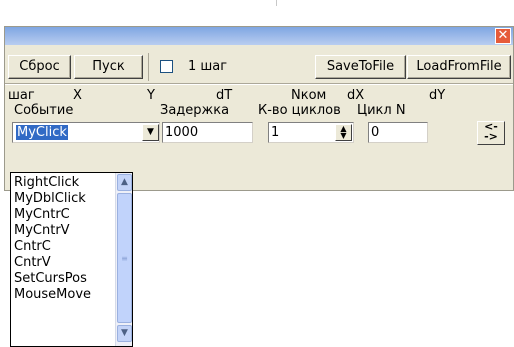 The image size is (514, 347). What do you see at coordinates (343, 132) in the screenshot?
I see `spin-updown-icon: ▲ ▼` at bounding box center [343, 132].